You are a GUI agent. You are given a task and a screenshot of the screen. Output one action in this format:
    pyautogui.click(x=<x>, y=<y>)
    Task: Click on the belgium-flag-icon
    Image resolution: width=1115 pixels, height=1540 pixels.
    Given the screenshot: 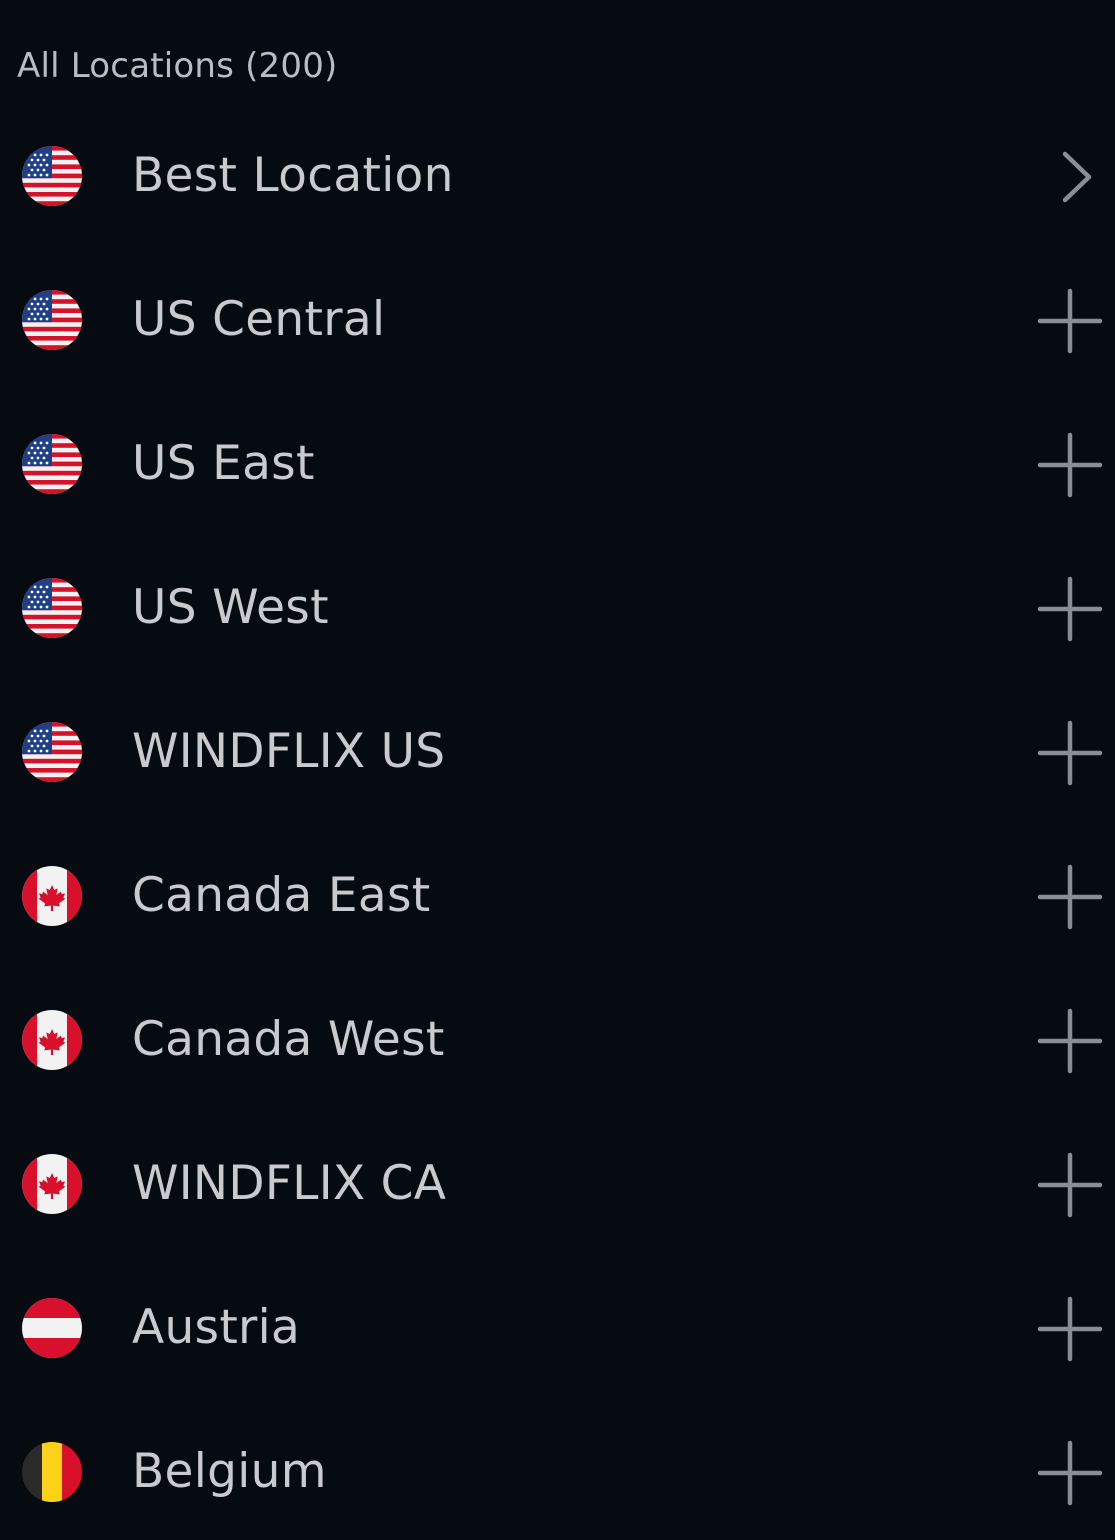 What is the action you would take?
    pyautogui.click(x=52, y=1472)
    